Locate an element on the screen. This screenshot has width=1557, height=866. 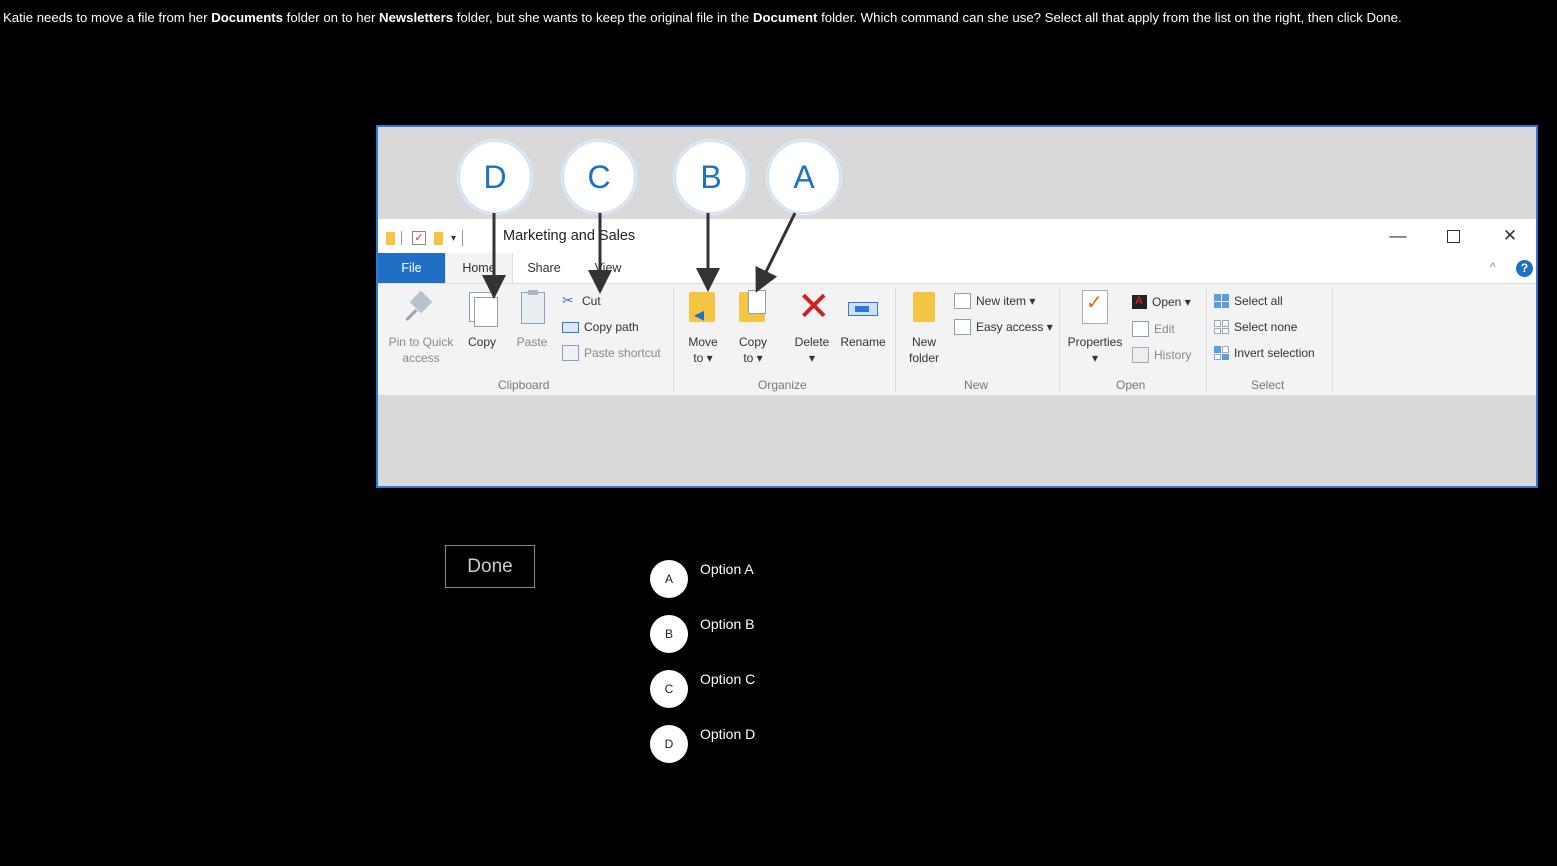
copy-to-label-2: to ▾ is located at coordinates (753, 358).